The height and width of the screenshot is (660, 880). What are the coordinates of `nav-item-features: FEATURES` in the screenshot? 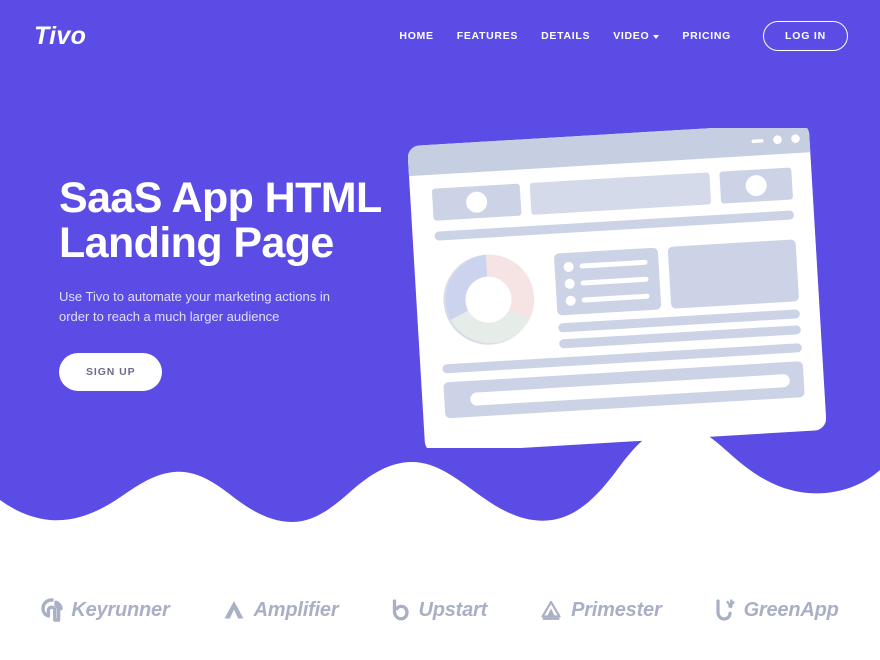 It's located at (487, 36).